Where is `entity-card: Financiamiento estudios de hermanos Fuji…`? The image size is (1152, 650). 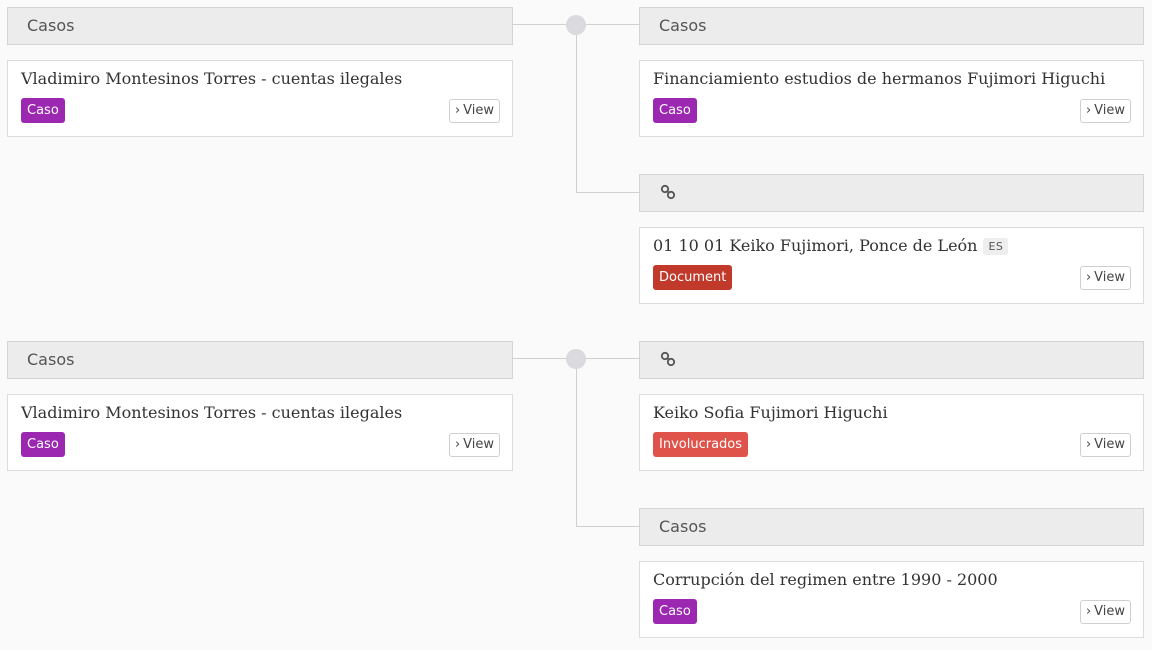 entity-card: Financiamiento estudios de hermanos Fuji… is located at coordinates (891, 98).